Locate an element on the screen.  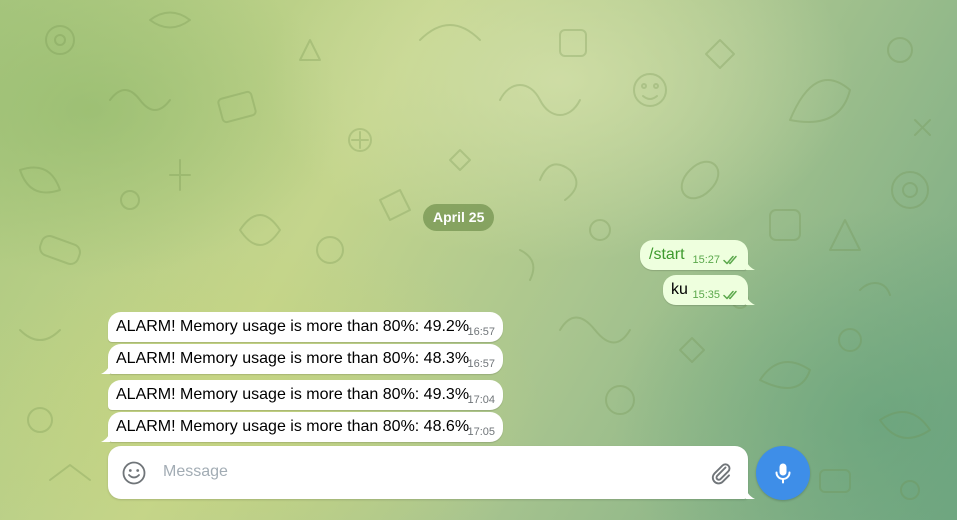
composer-tail is located at coordinates (750, 492).